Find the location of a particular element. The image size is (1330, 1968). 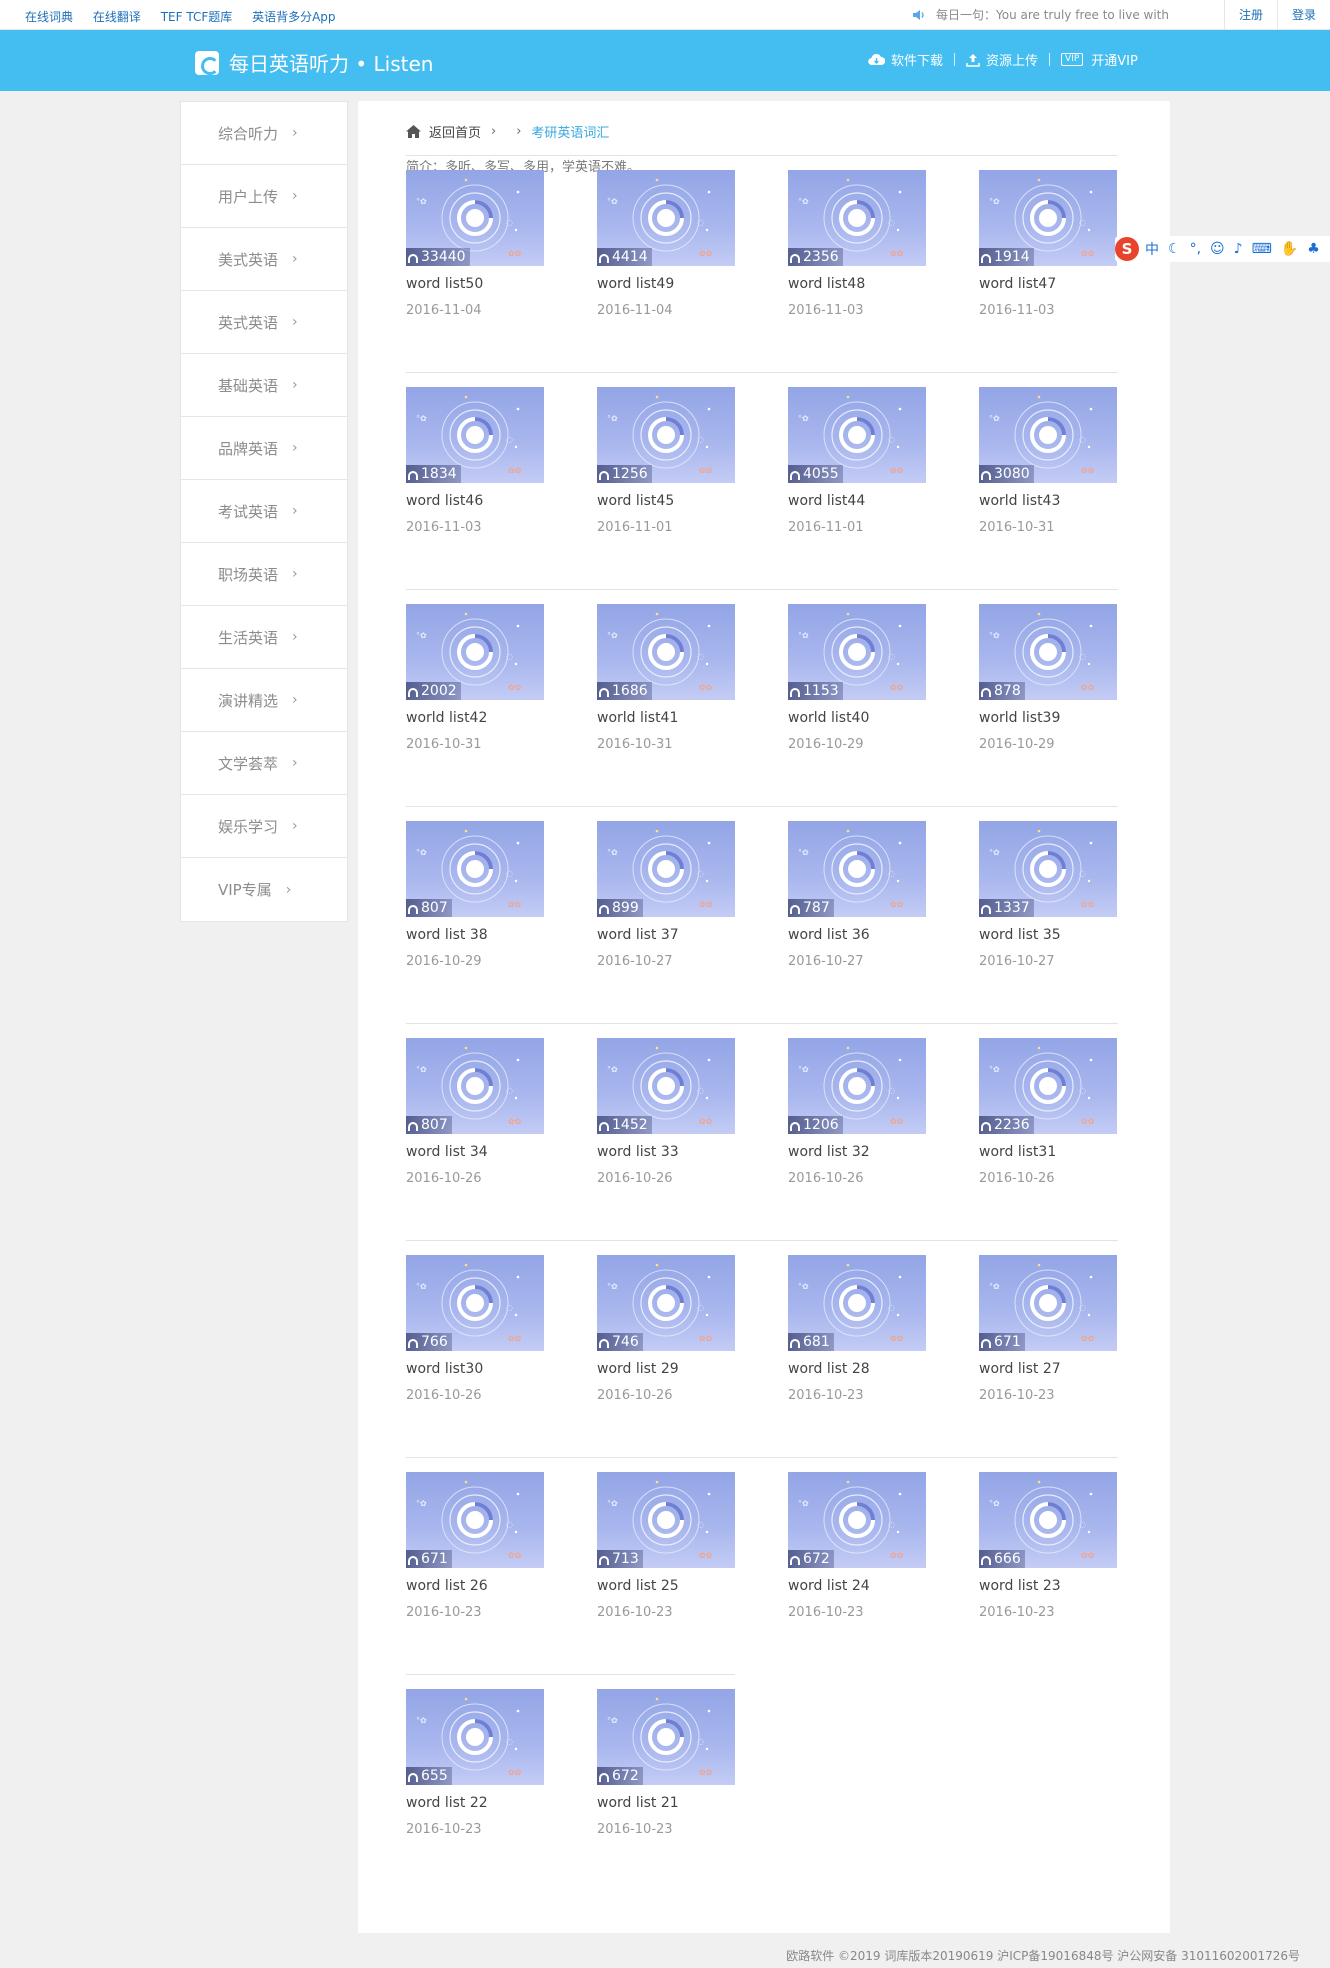

audio-thumbnail: °✿ ◌ ✿✿ 766 is located at coordinates (475, 1303).